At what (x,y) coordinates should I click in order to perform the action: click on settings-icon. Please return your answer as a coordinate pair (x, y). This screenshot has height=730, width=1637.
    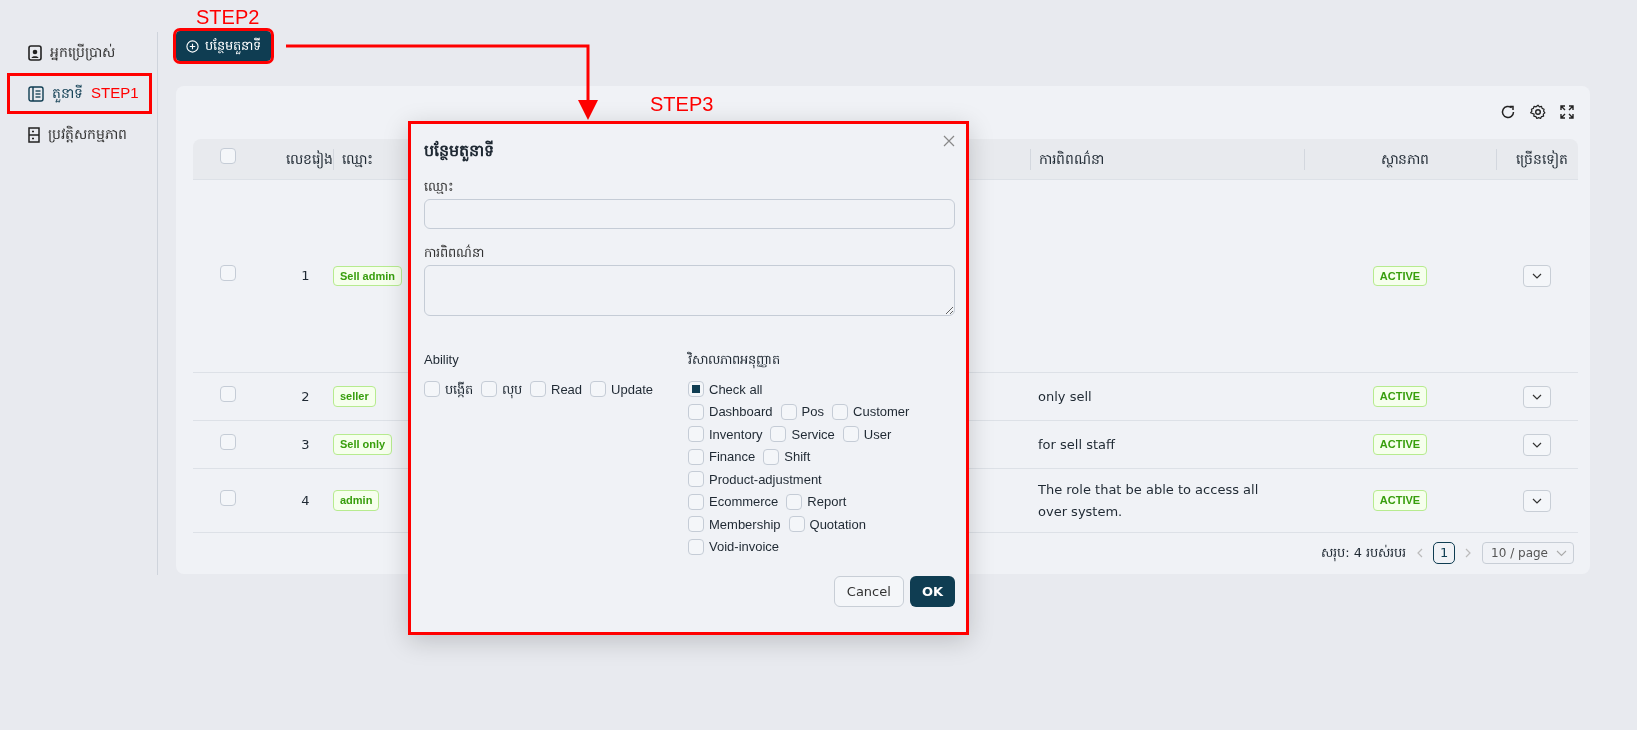
    Looking at the image, I should click on (1538, 112).